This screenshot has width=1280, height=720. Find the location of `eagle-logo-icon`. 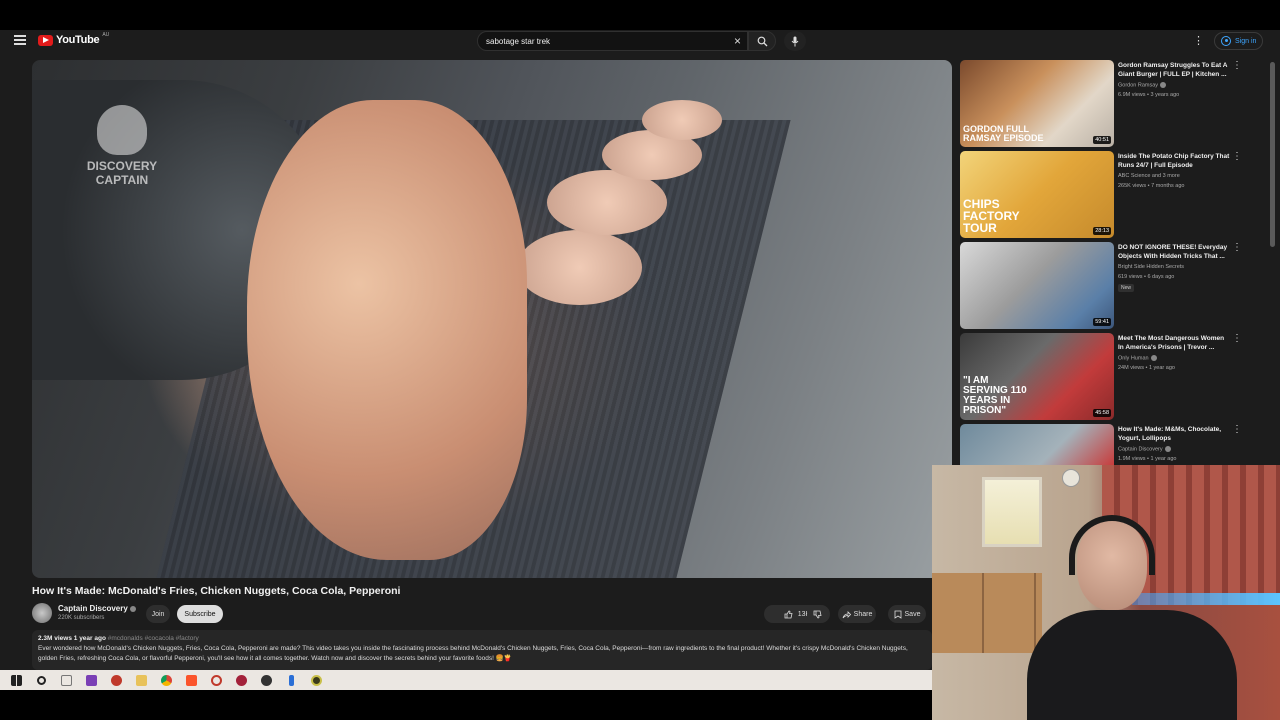

eagle-logo-icon is located at coordinates (122, 130).